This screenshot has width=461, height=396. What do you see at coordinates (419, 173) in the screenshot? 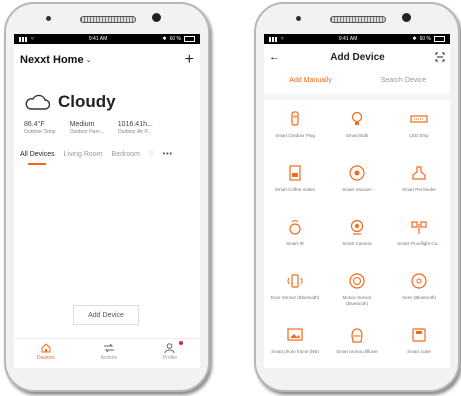
I see `pet-feeder-icon` at bounding box center [419, 173].